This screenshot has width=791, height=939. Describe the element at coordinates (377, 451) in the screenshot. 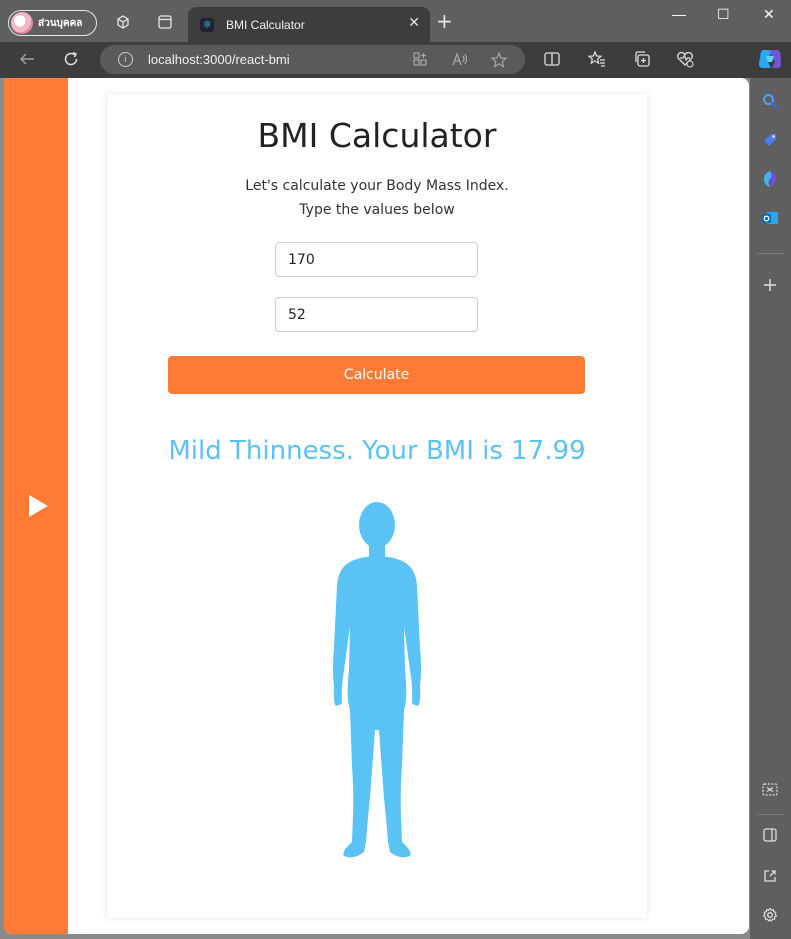

I see `bmi-result: Mild Thinness. Your BMI is 17.99` at that location.